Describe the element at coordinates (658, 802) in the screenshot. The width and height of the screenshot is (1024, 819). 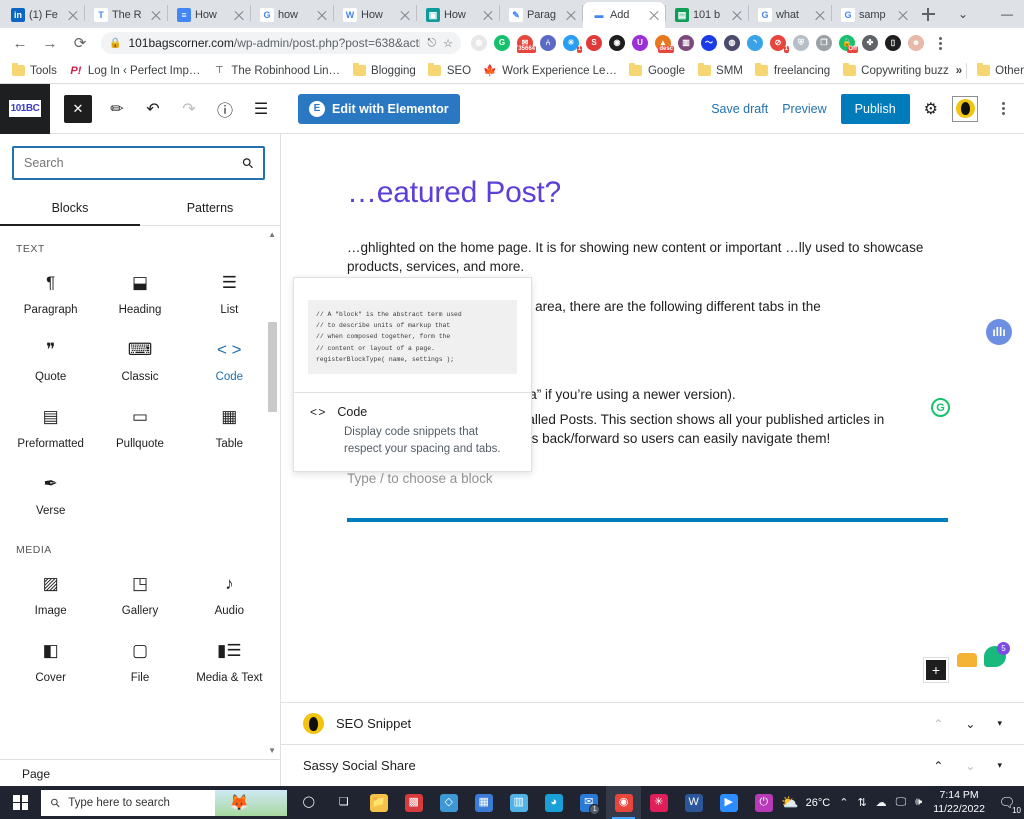
I see `slack-icon: ✳` at that location.